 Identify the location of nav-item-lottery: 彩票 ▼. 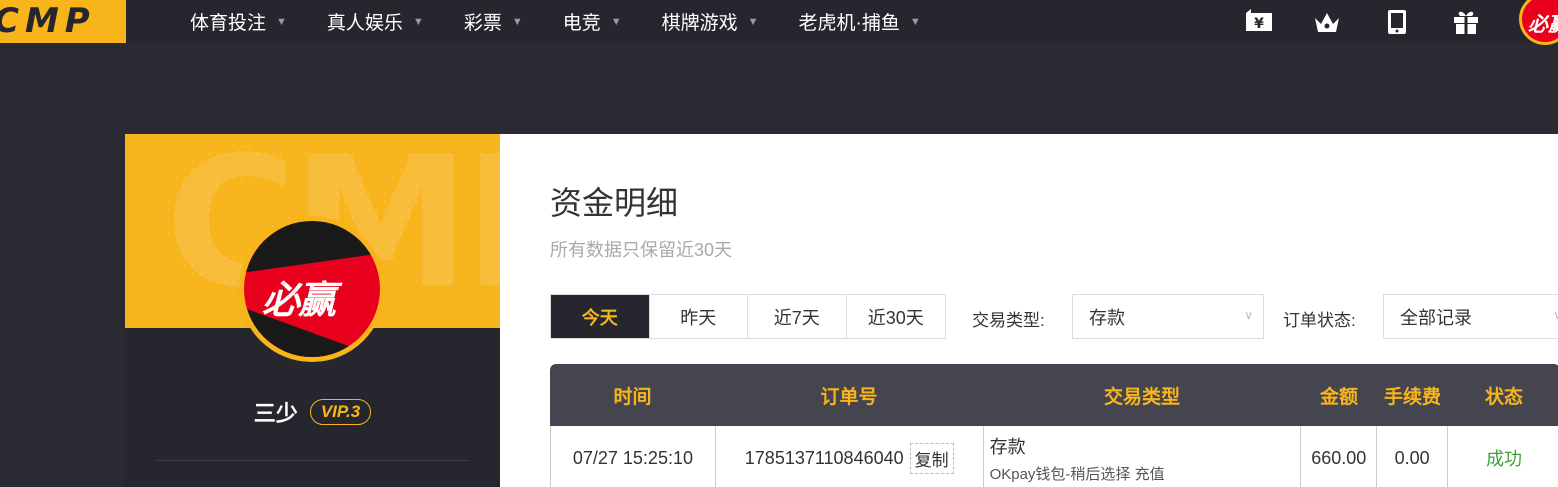
(493, 21).